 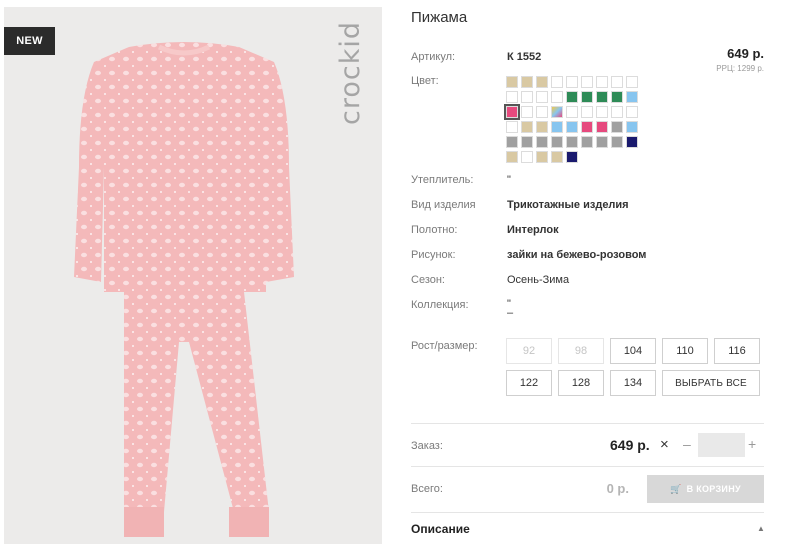 I want to click on divider-description, so click(x=587, y=512).